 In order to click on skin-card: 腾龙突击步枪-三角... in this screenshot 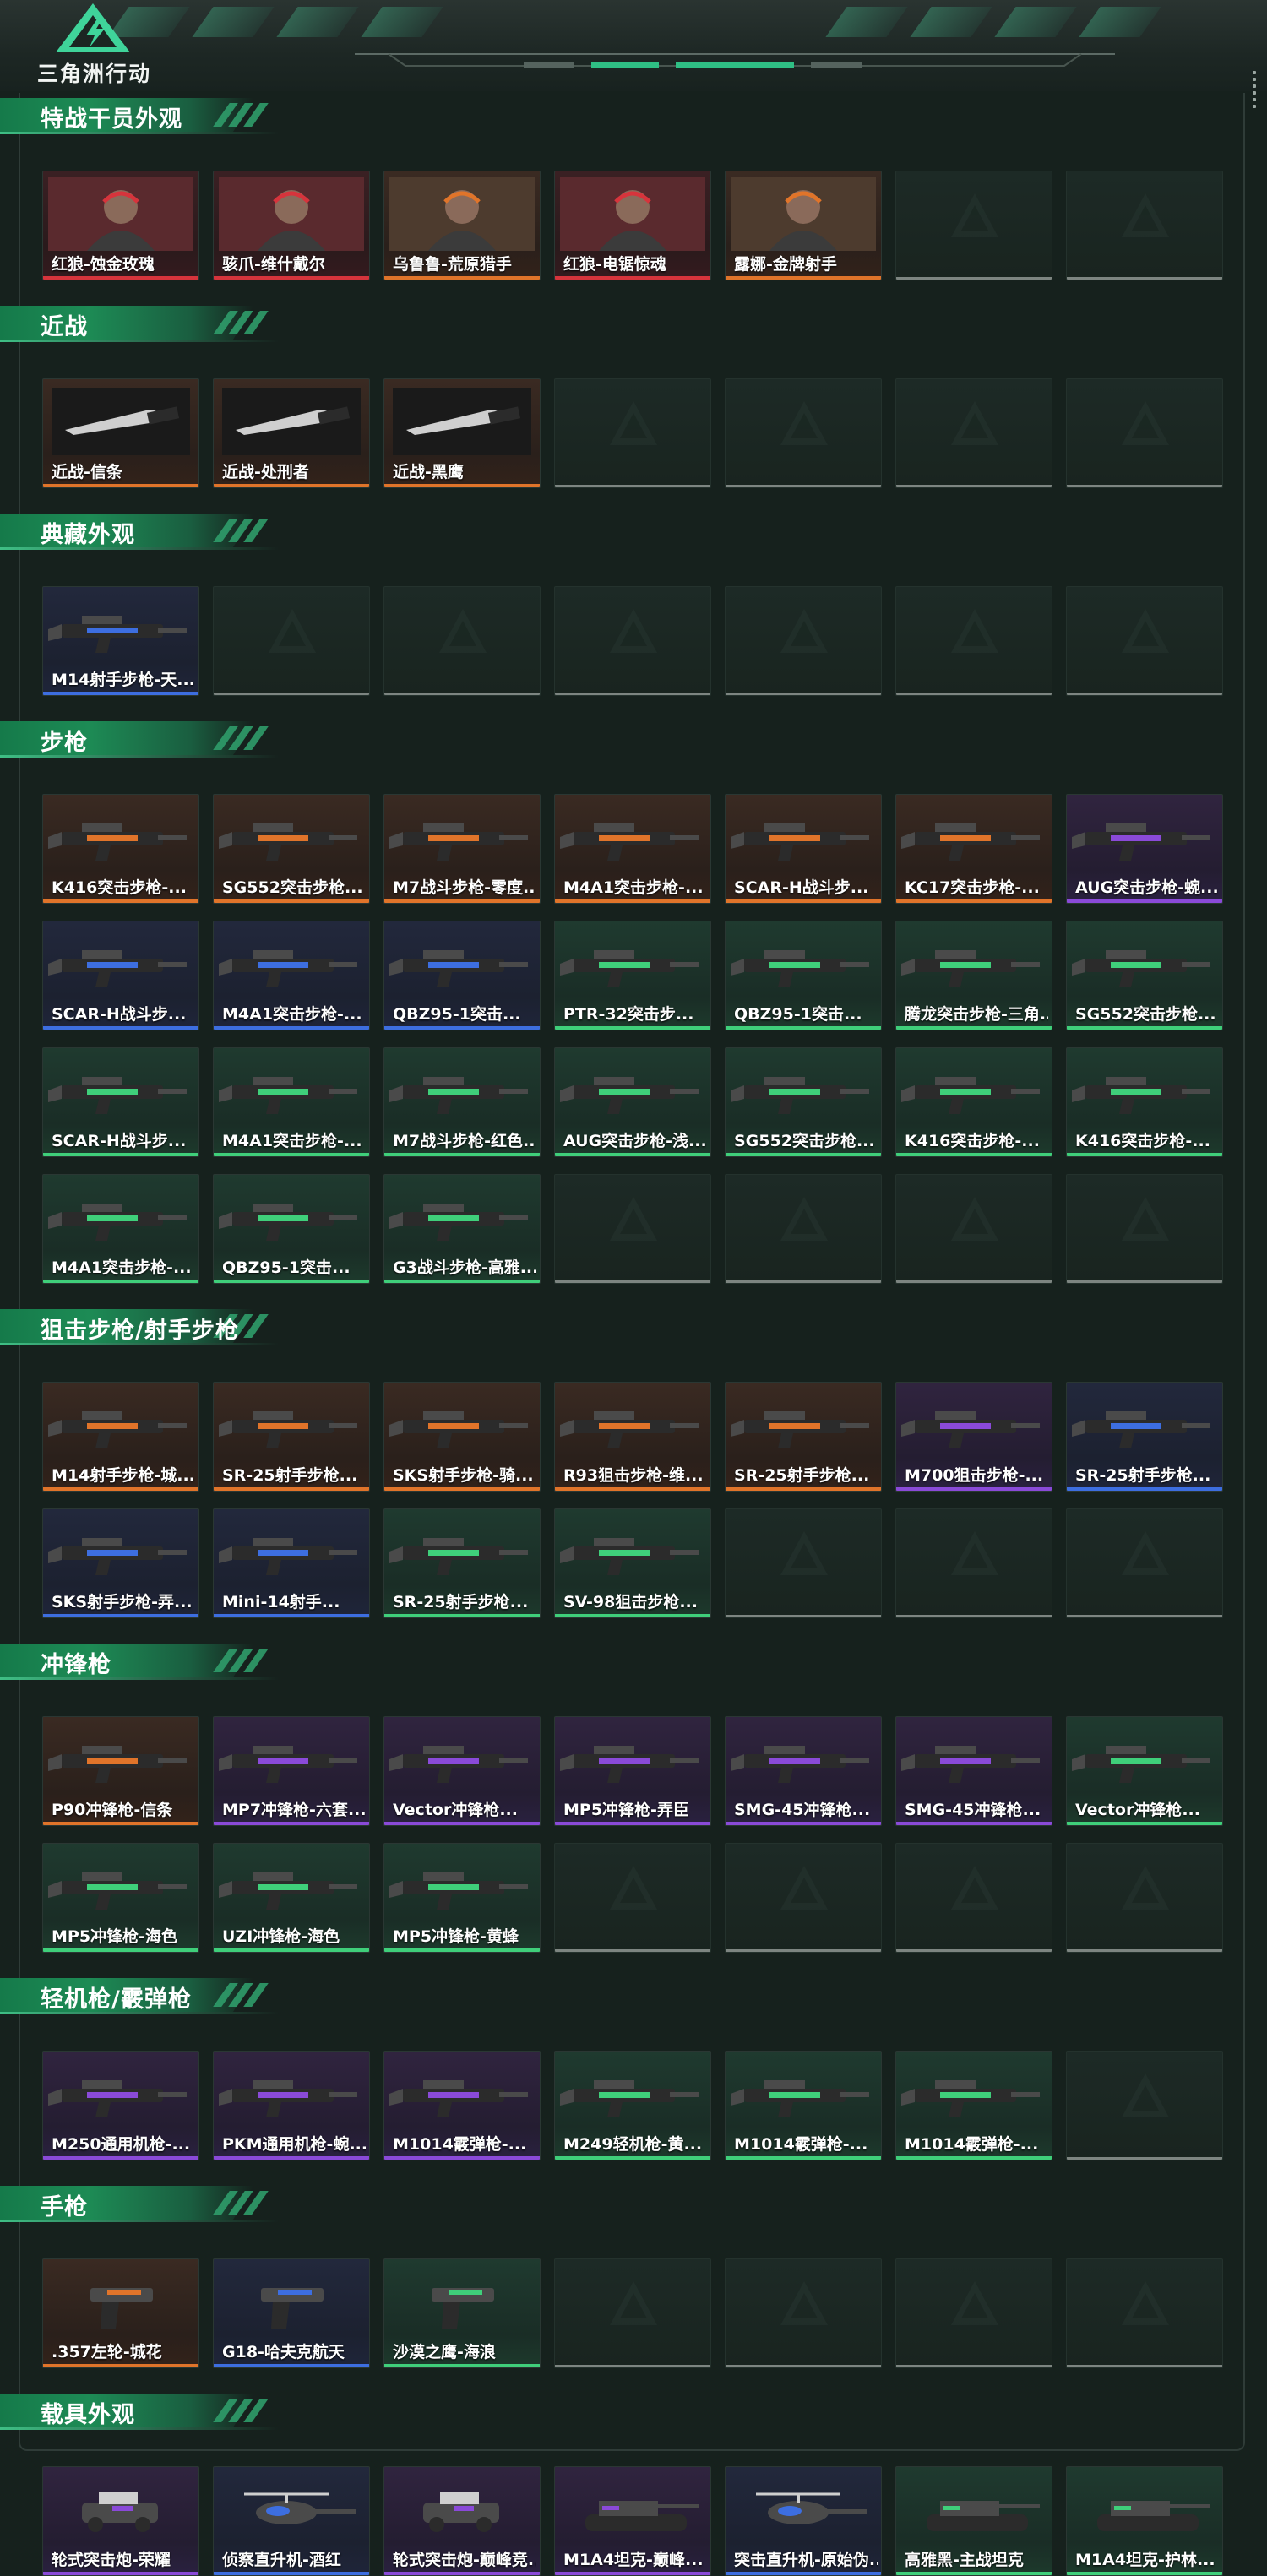, I will do `click(973, 975)`.